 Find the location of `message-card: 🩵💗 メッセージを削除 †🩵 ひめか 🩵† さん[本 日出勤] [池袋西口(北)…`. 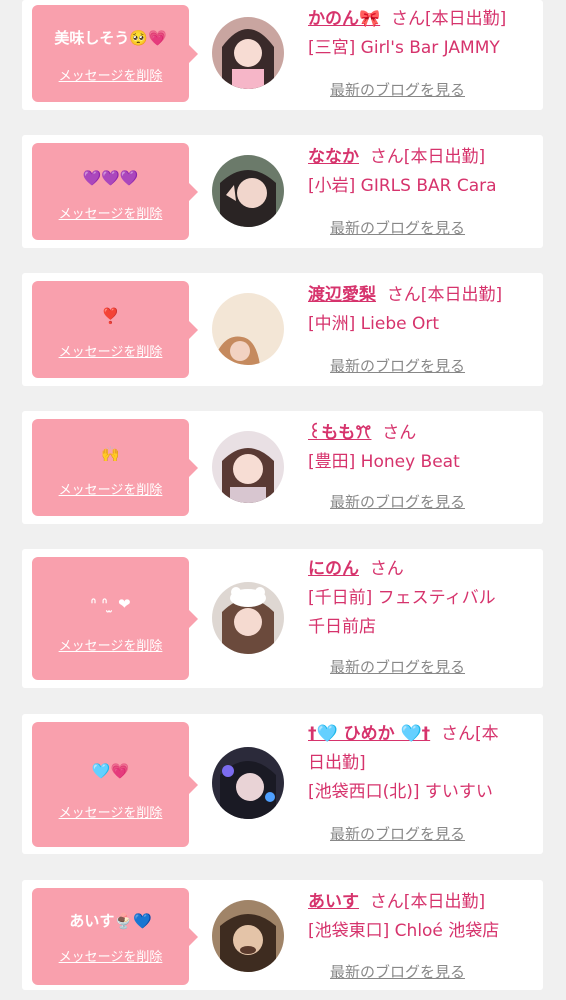

message-card: 🩵💗 メッセージを削除 †🩵 ひめか 🩵† さん[本 日出勤] [池袋西口(北)… is located at coordinates (282, 784).